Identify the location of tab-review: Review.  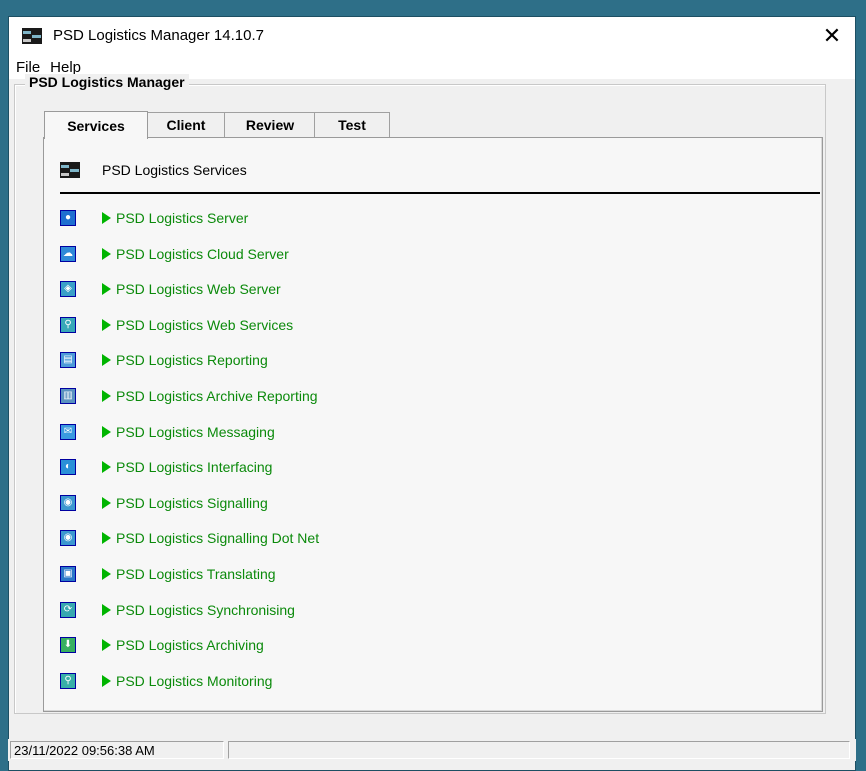
(270, 124).